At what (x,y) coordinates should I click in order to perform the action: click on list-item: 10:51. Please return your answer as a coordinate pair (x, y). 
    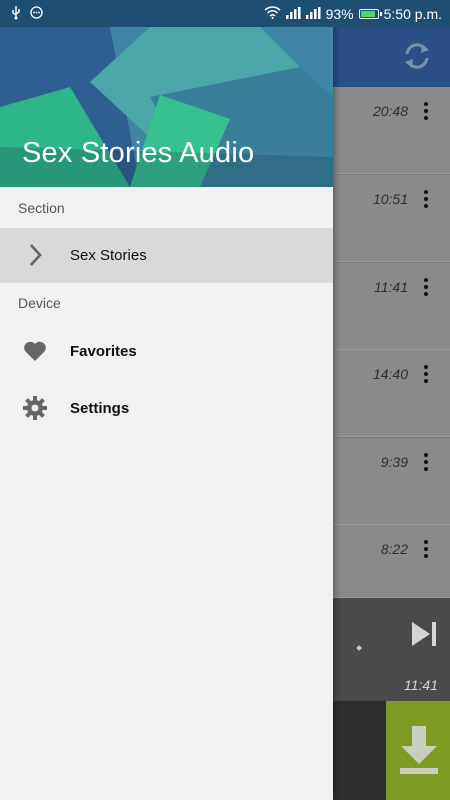
    Looking at the image, I should click on (391, 218).